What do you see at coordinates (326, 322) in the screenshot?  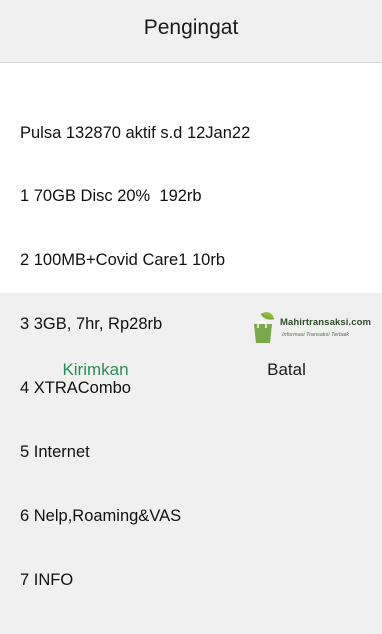 I see `watermark-name: Mahirtransaksi.com` at bounding box center [326, 322].